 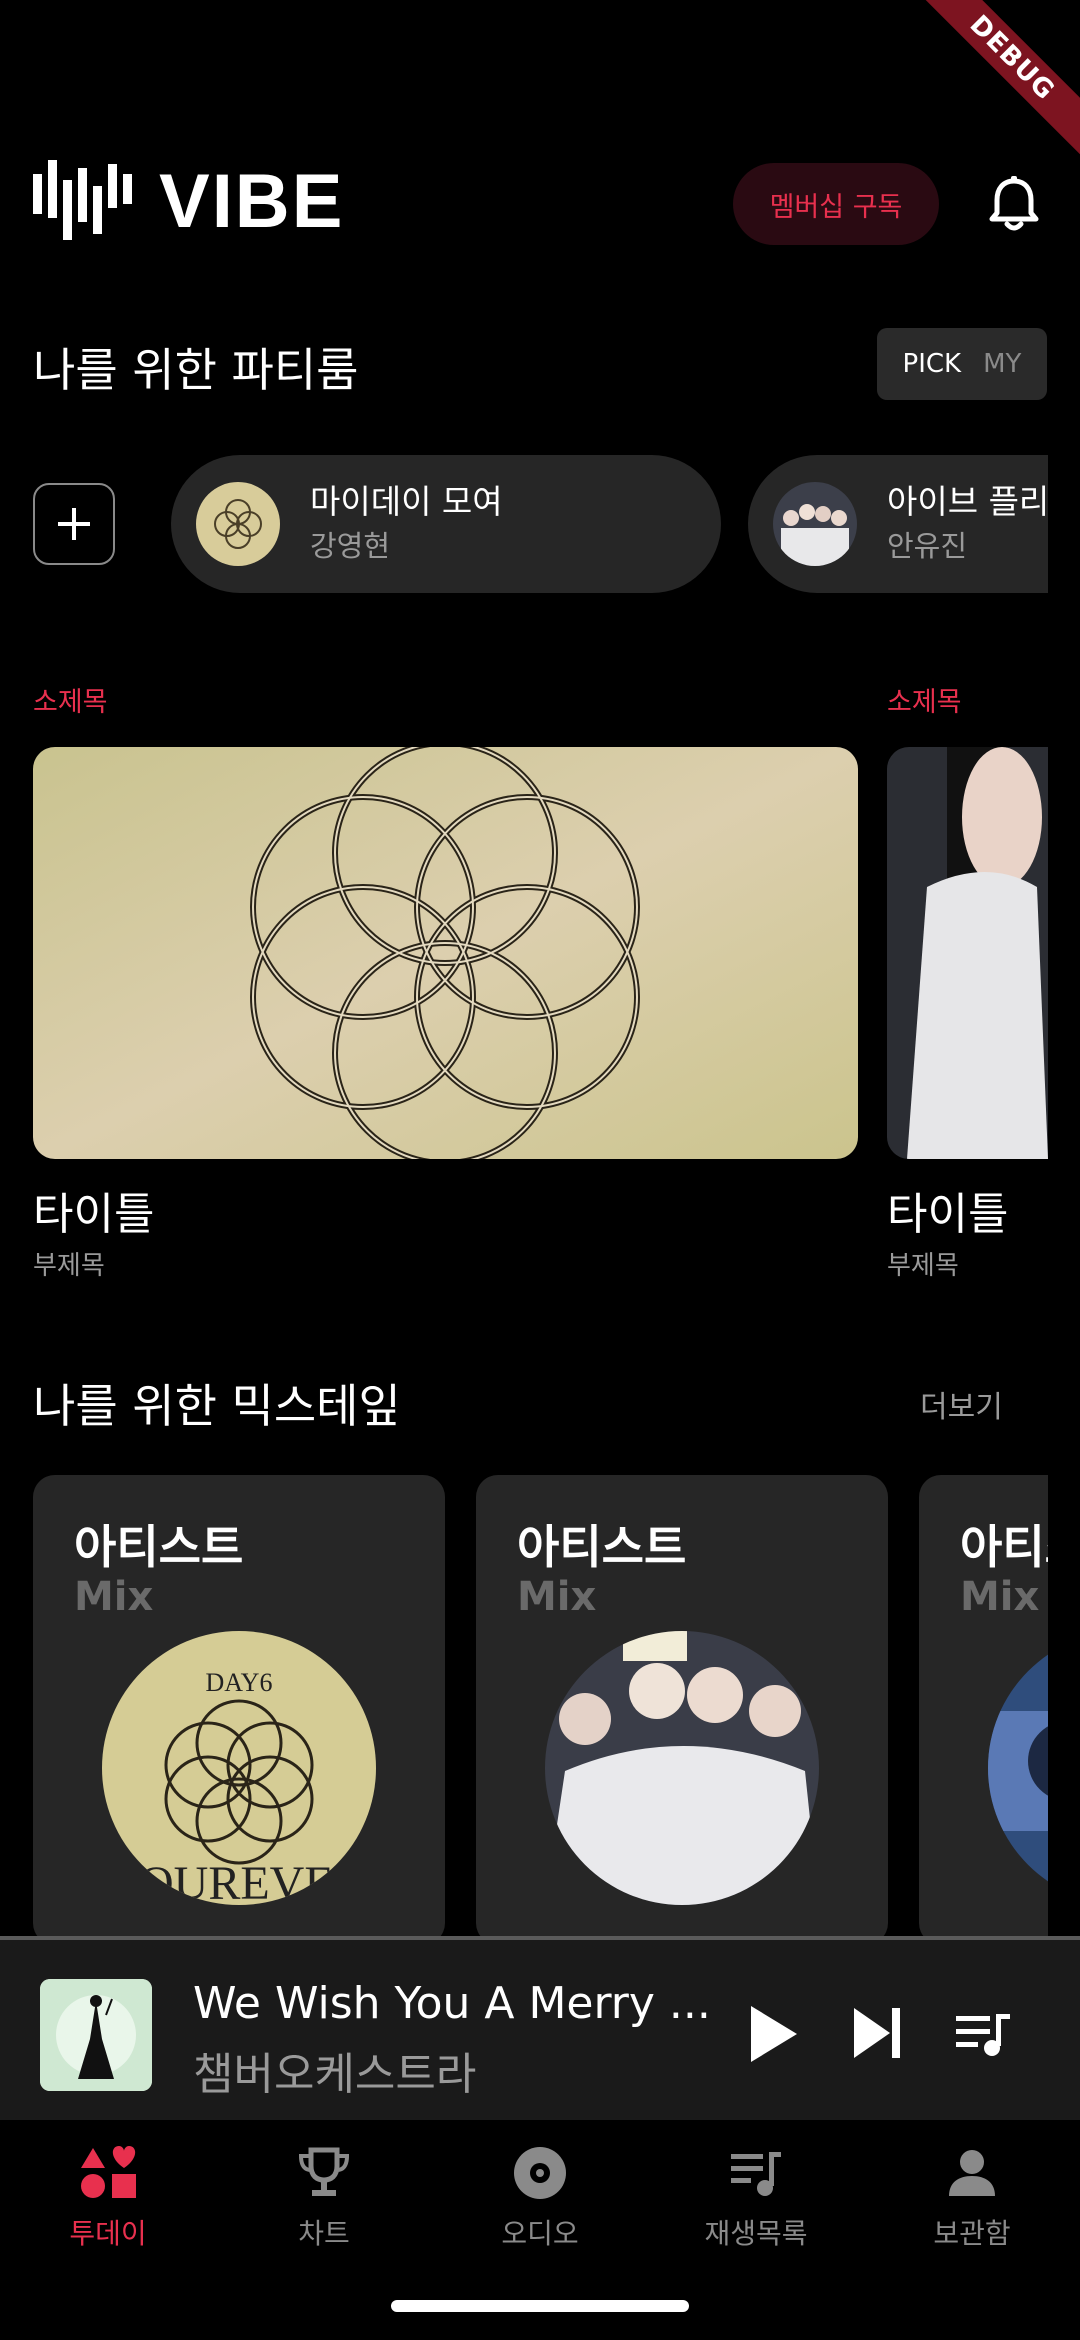 I want to click on nav-label: 보관함, so click(x=972, y=2233).